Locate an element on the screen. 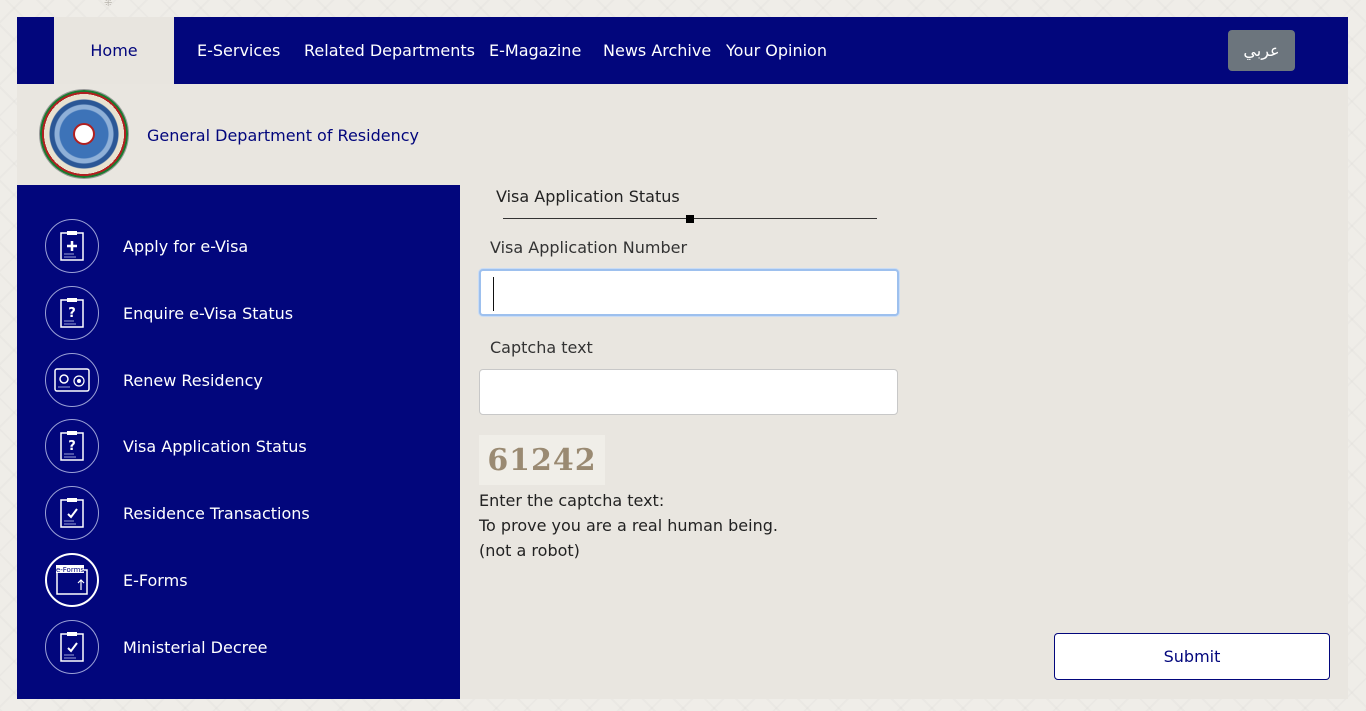 The image size is (1366, 711). visa-number-label: Visa Application Number is located at coordinates (589, 247).